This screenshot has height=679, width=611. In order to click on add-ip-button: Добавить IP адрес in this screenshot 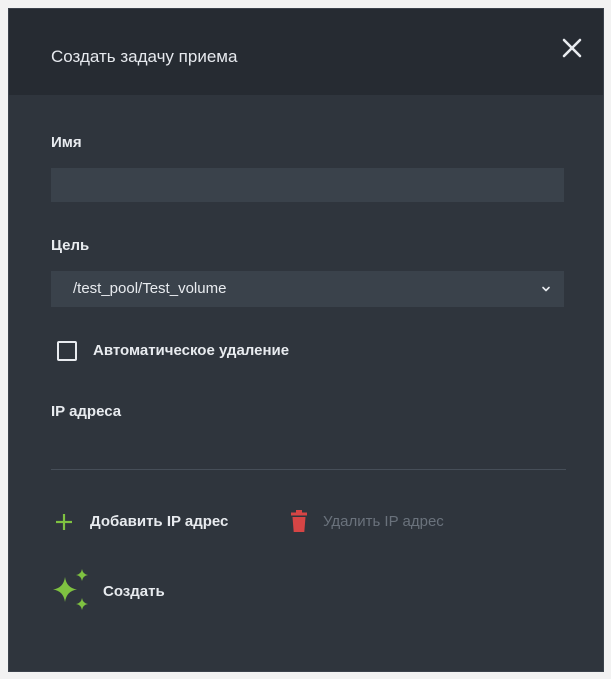, I will do `click(165, 522)`.